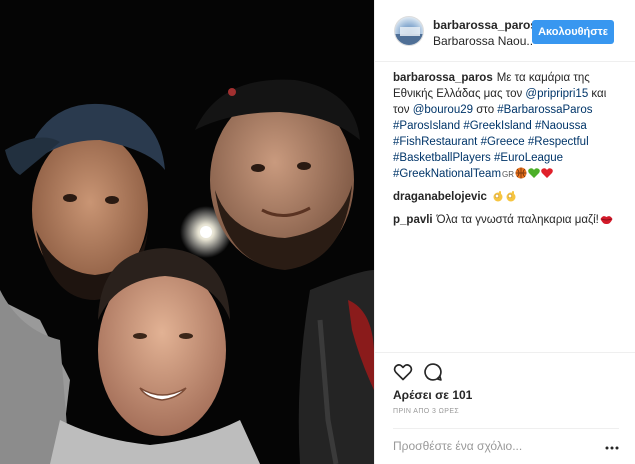 This screenshot has height=464, width=635. I want to click on post-username: barbarossa_paros, so click(485, 25).